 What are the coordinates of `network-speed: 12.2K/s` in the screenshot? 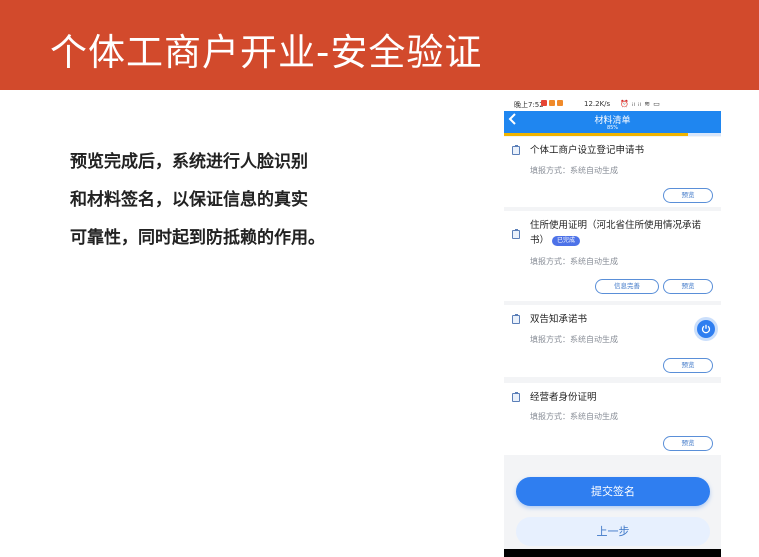 It's located at (597, 104).